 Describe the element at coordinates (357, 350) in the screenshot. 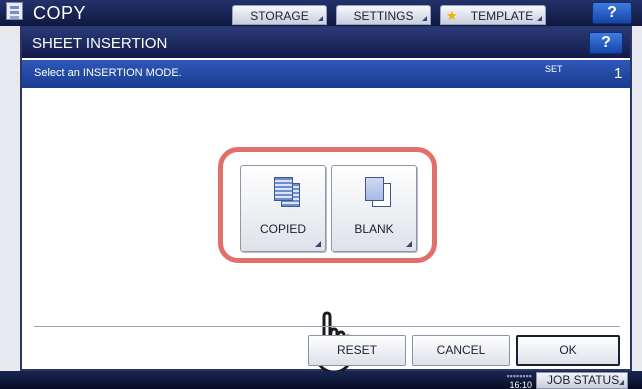

I see `reset-button: RESET` at that location.